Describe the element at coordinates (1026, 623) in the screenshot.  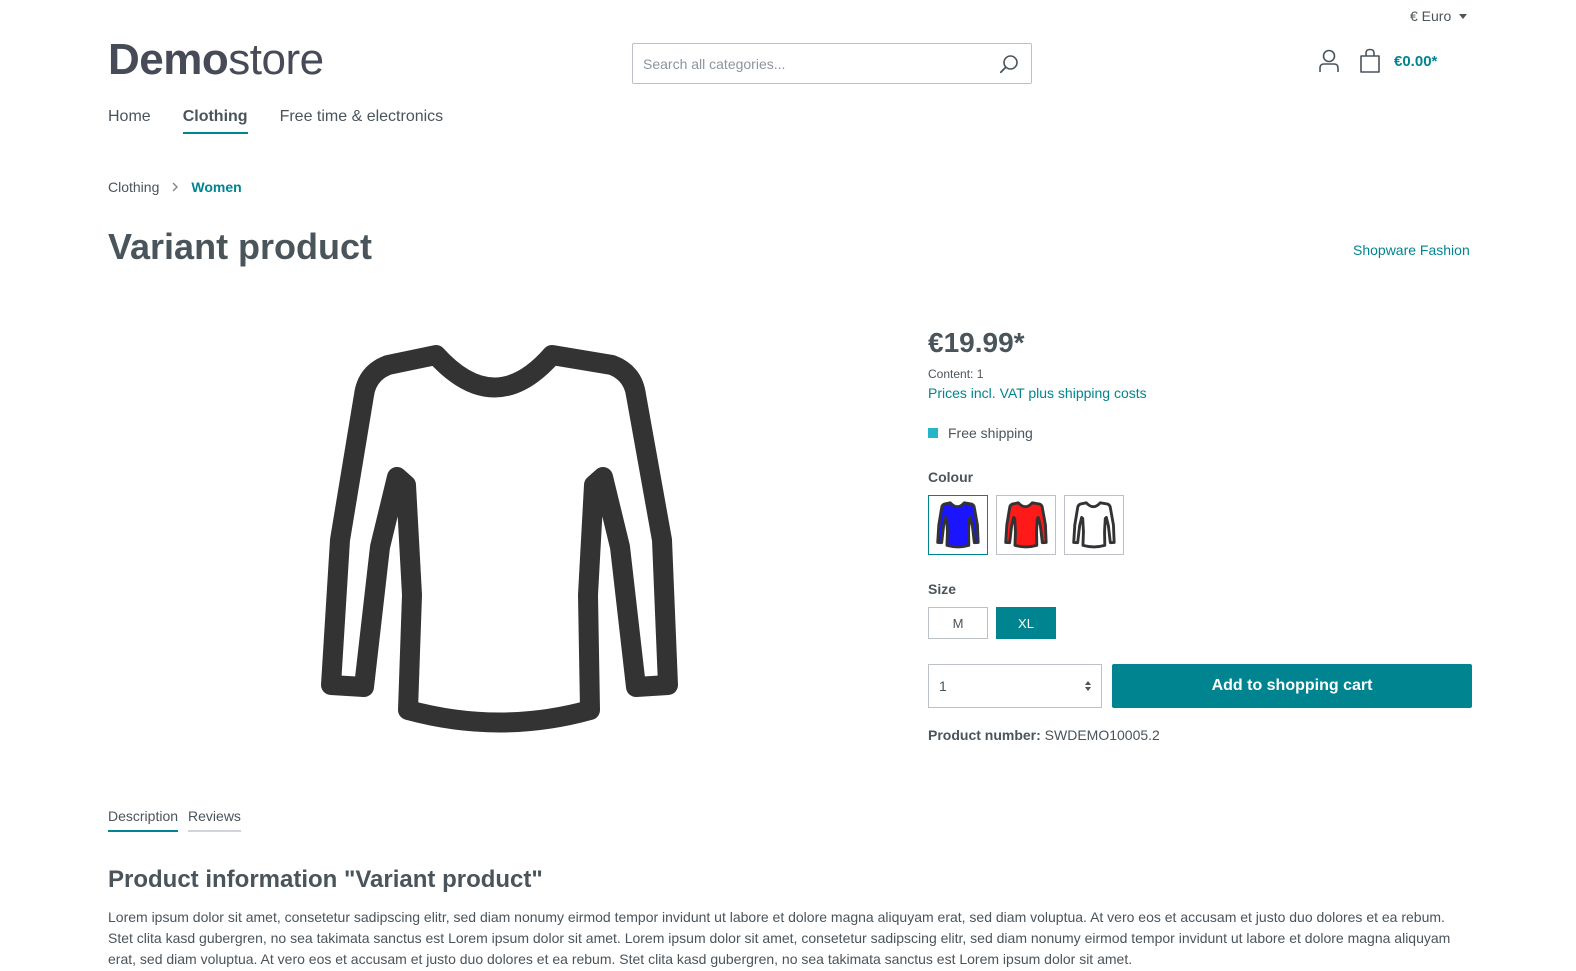
I see `size-option-xl: XL` at that location.